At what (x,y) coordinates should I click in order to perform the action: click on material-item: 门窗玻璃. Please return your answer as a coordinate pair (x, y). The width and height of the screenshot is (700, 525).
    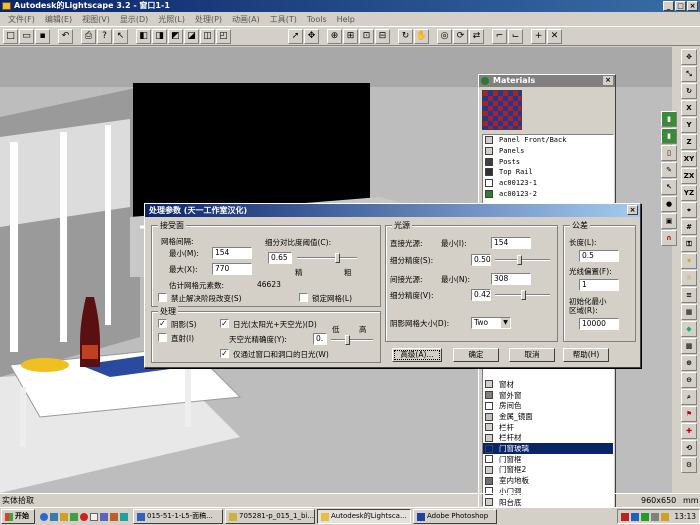
    Looking at the image, I should click on (548, 448).